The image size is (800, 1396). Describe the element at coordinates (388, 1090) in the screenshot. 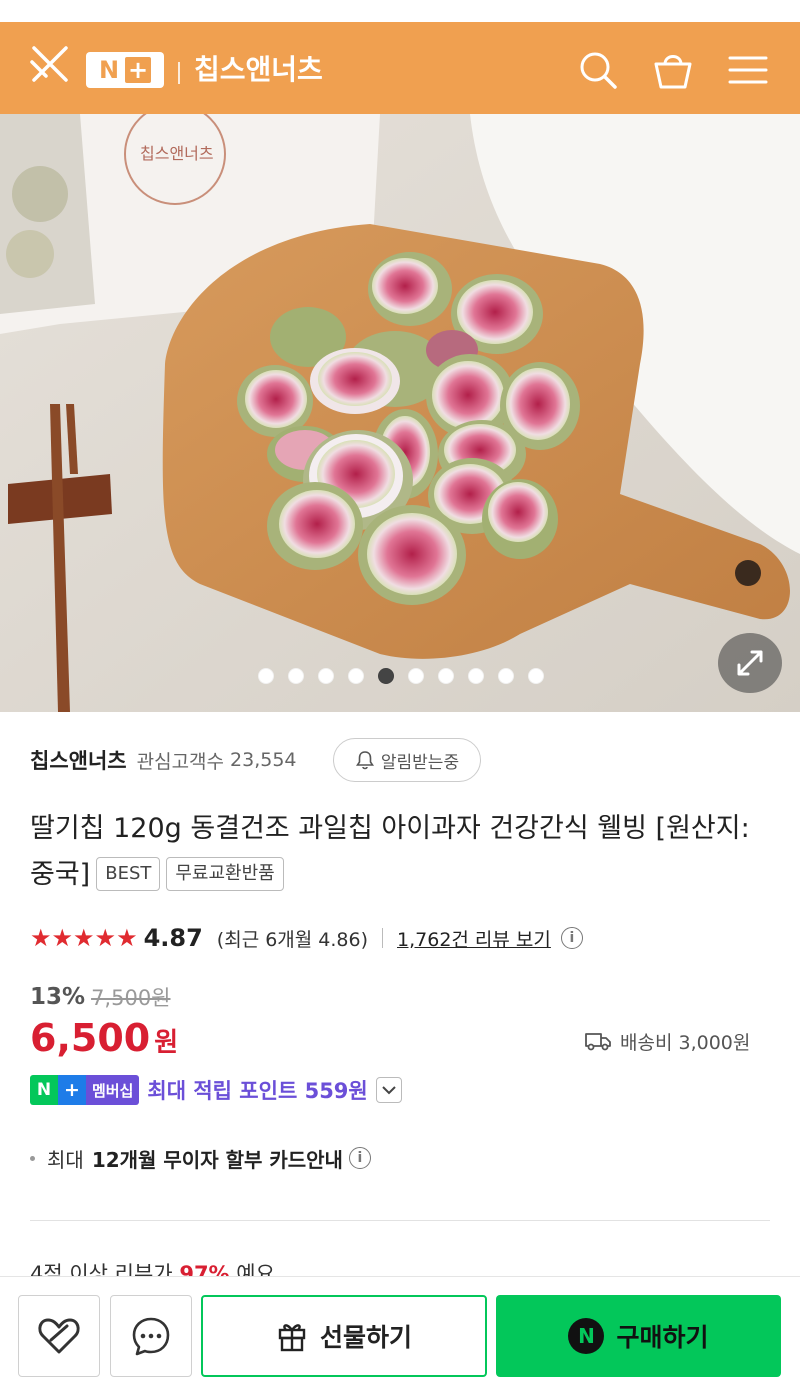

I see `chevron-down-icon` at that location.